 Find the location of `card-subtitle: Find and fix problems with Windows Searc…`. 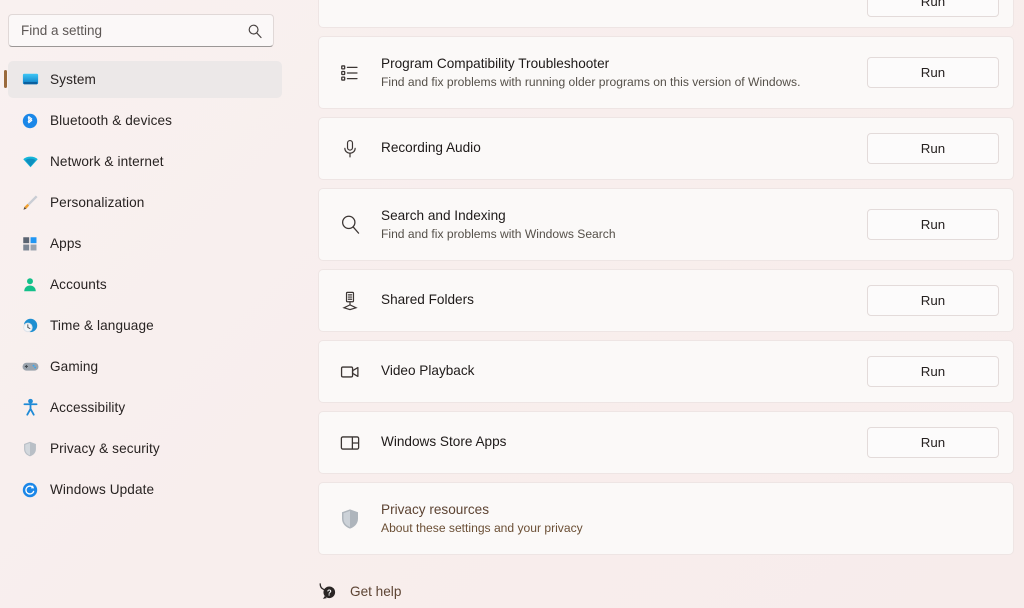

card-subtitle: Find and fix problems with Windows Searc… is located at coordinates (498, 234).